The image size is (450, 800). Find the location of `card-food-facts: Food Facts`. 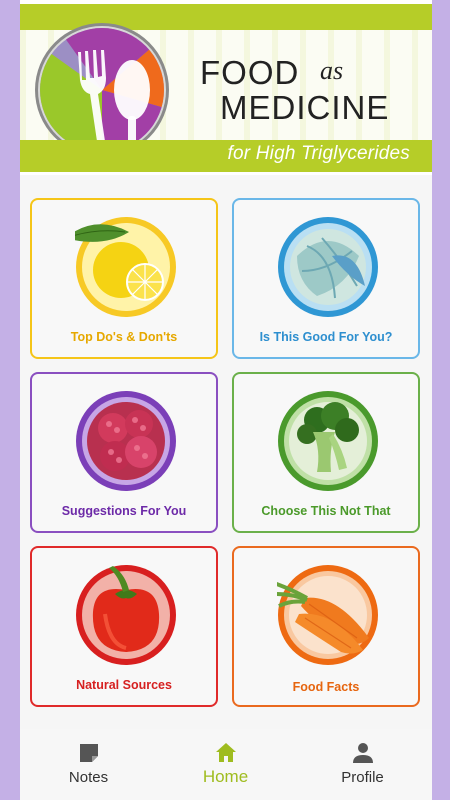

card-food-facts: Food Facts is located at coordinates (326, 626).